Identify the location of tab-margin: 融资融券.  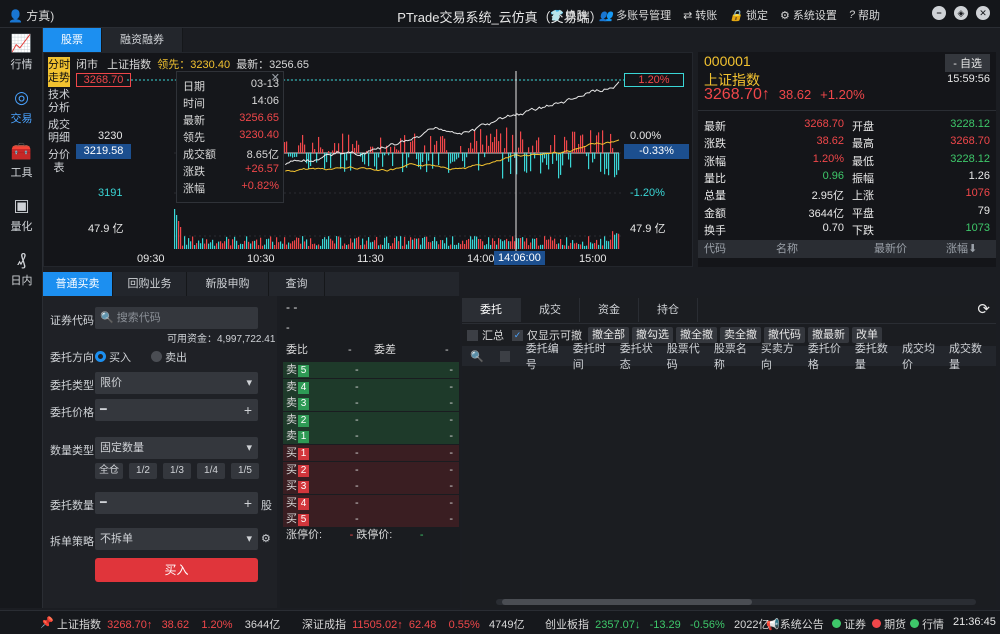
(142, 40).